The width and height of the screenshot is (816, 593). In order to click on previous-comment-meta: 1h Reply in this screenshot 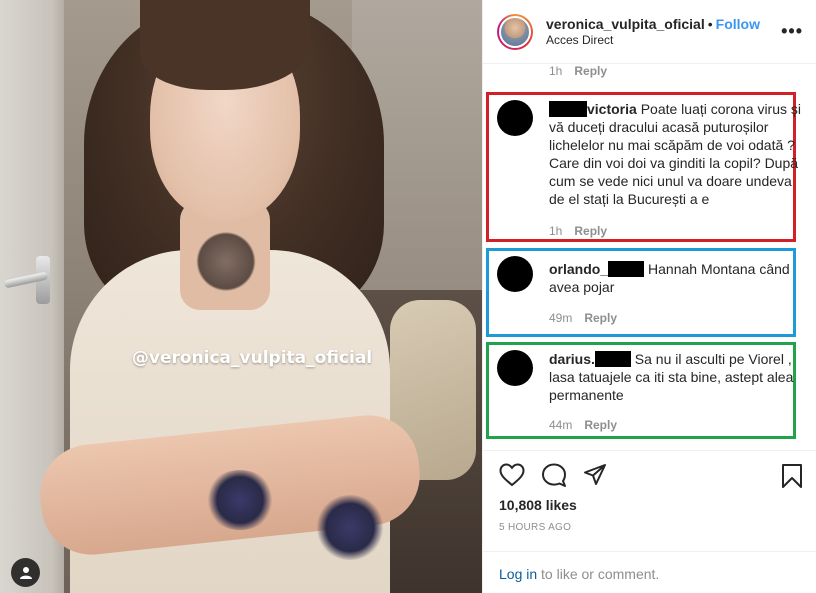, I will do `click(578, 71)`.